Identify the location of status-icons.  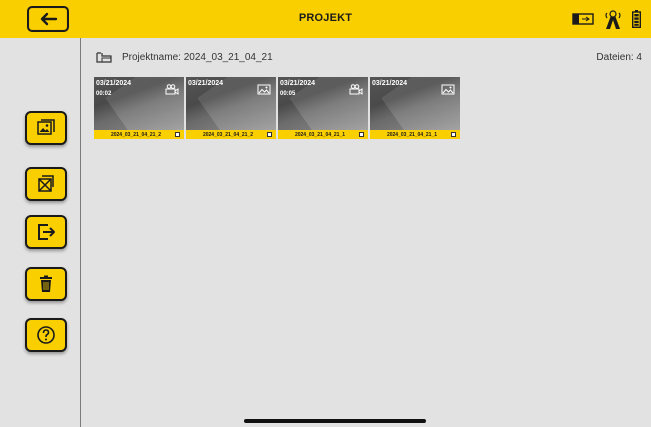
(606, 19).